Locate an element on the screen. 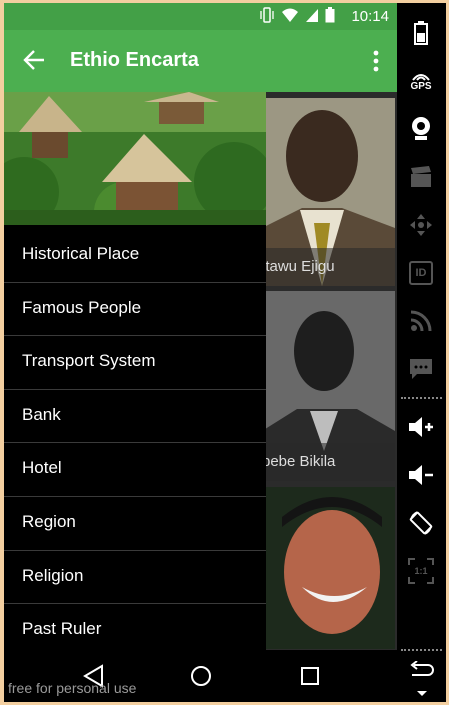 This screenshot has height=705, width=449. network-control-button is located at coordinates (421, 321).